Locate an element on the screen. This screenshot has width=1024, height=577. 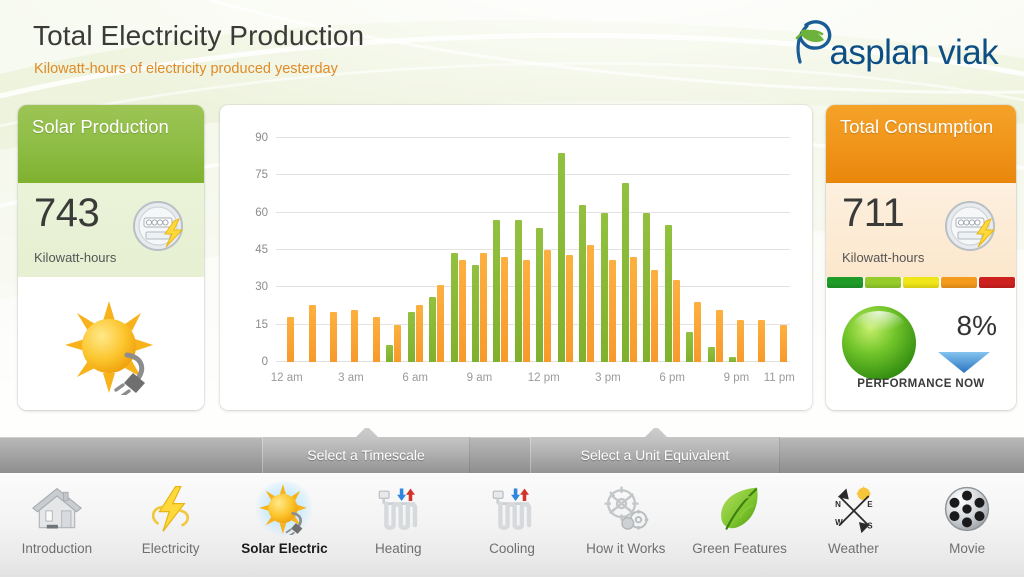
tab-select-timescale: Select a Timescale is located at coordinates (366, 455).